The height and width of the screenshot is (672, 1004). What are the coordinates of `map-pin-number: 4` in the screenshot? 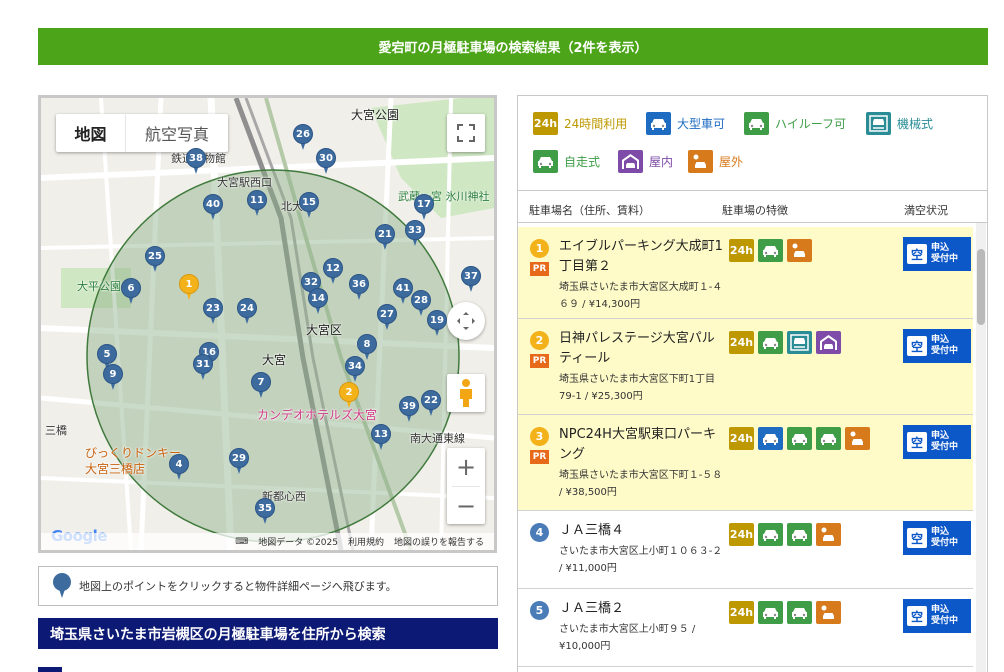 It's located at (179, 464).